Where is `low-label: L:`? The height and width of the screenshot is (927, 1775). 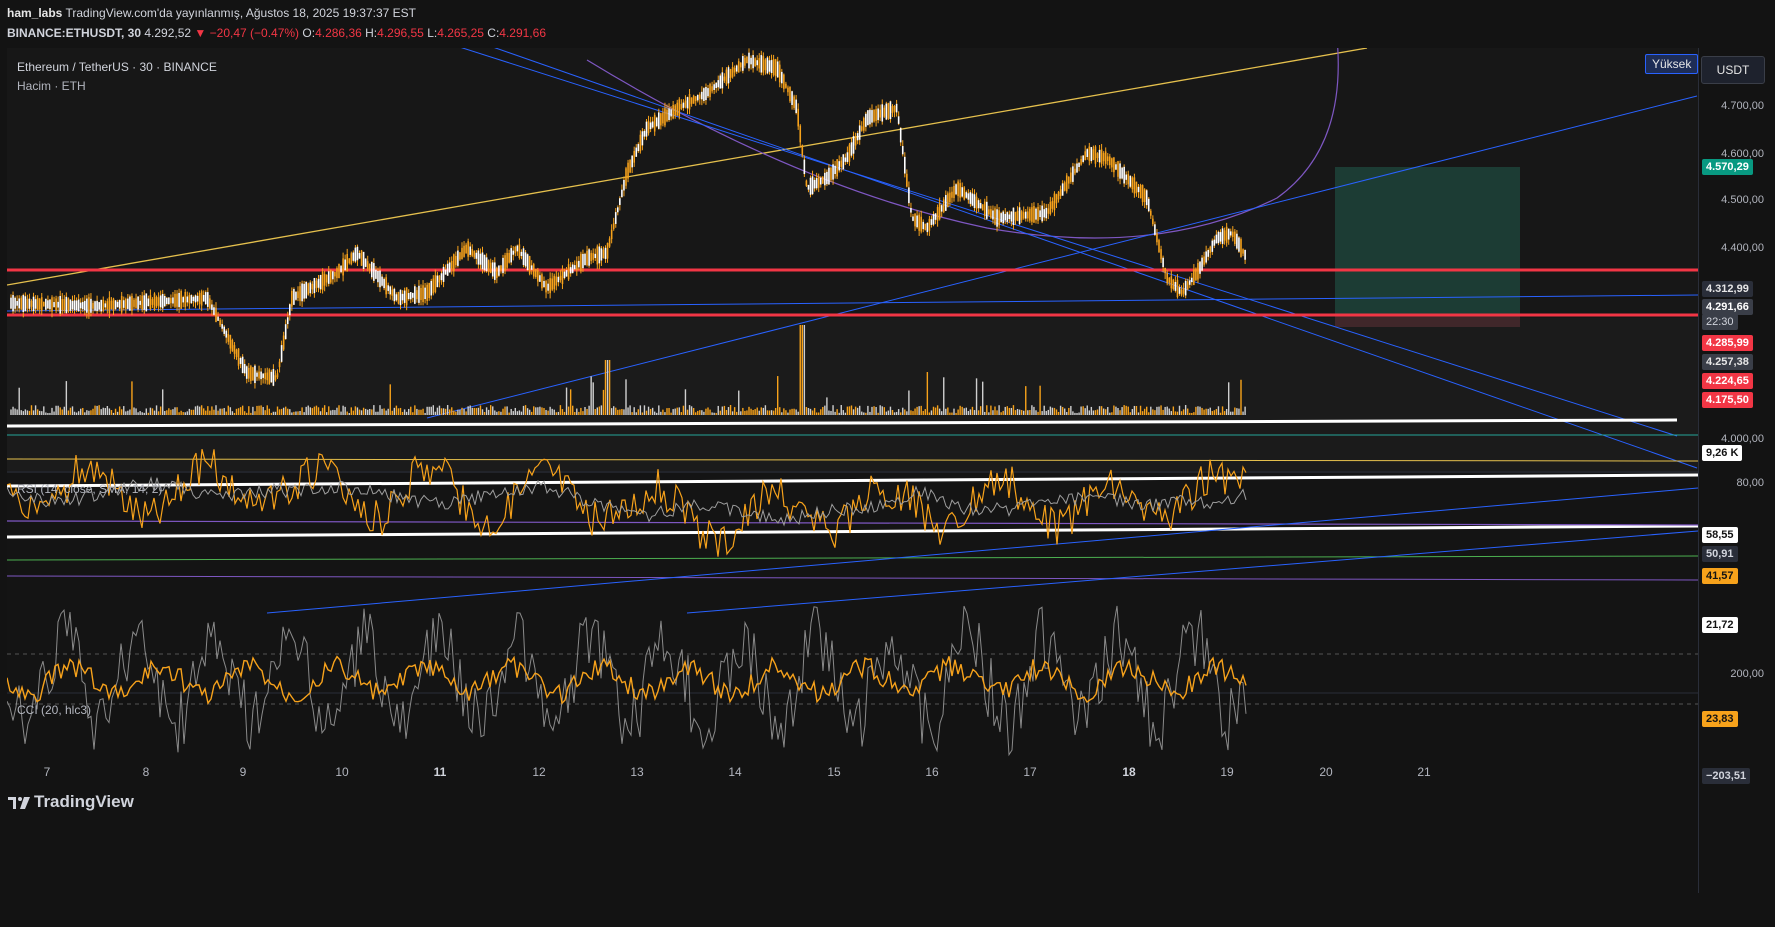 low-label: L: is located at coordinates (432, 33).